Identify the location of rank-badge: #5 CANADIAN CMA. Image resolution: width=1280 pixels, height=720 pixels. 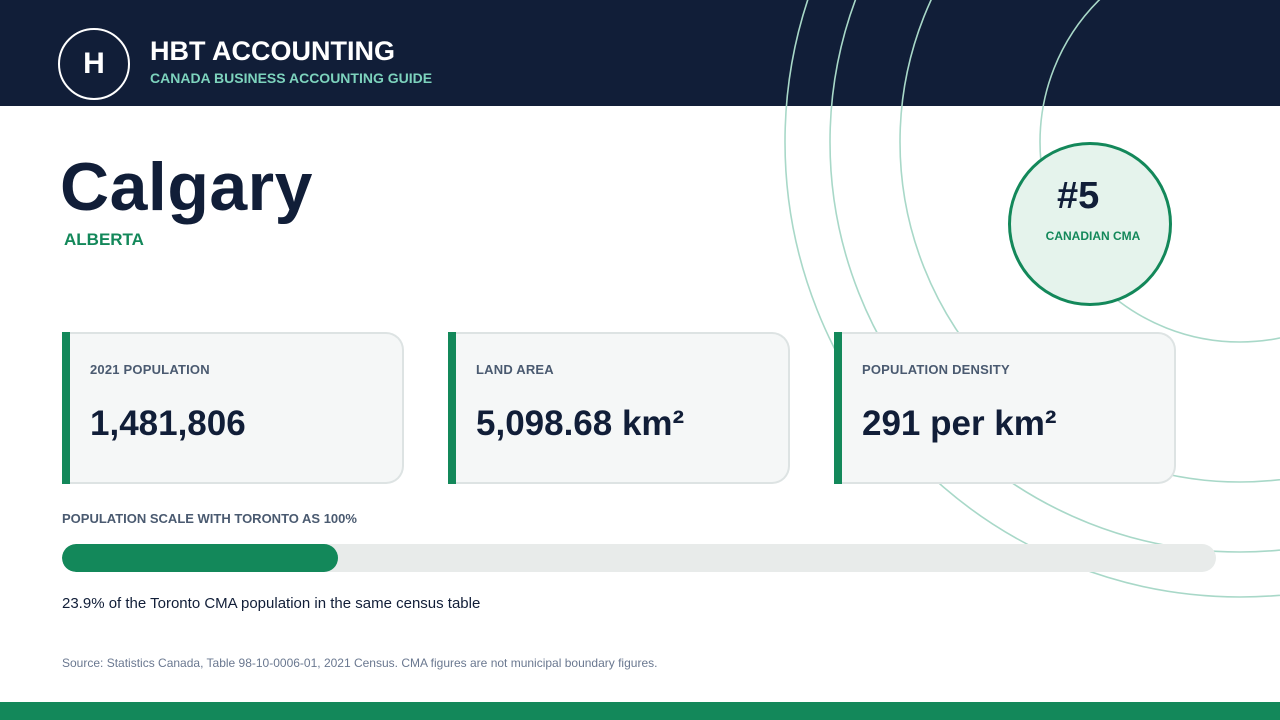
(1090, 224).